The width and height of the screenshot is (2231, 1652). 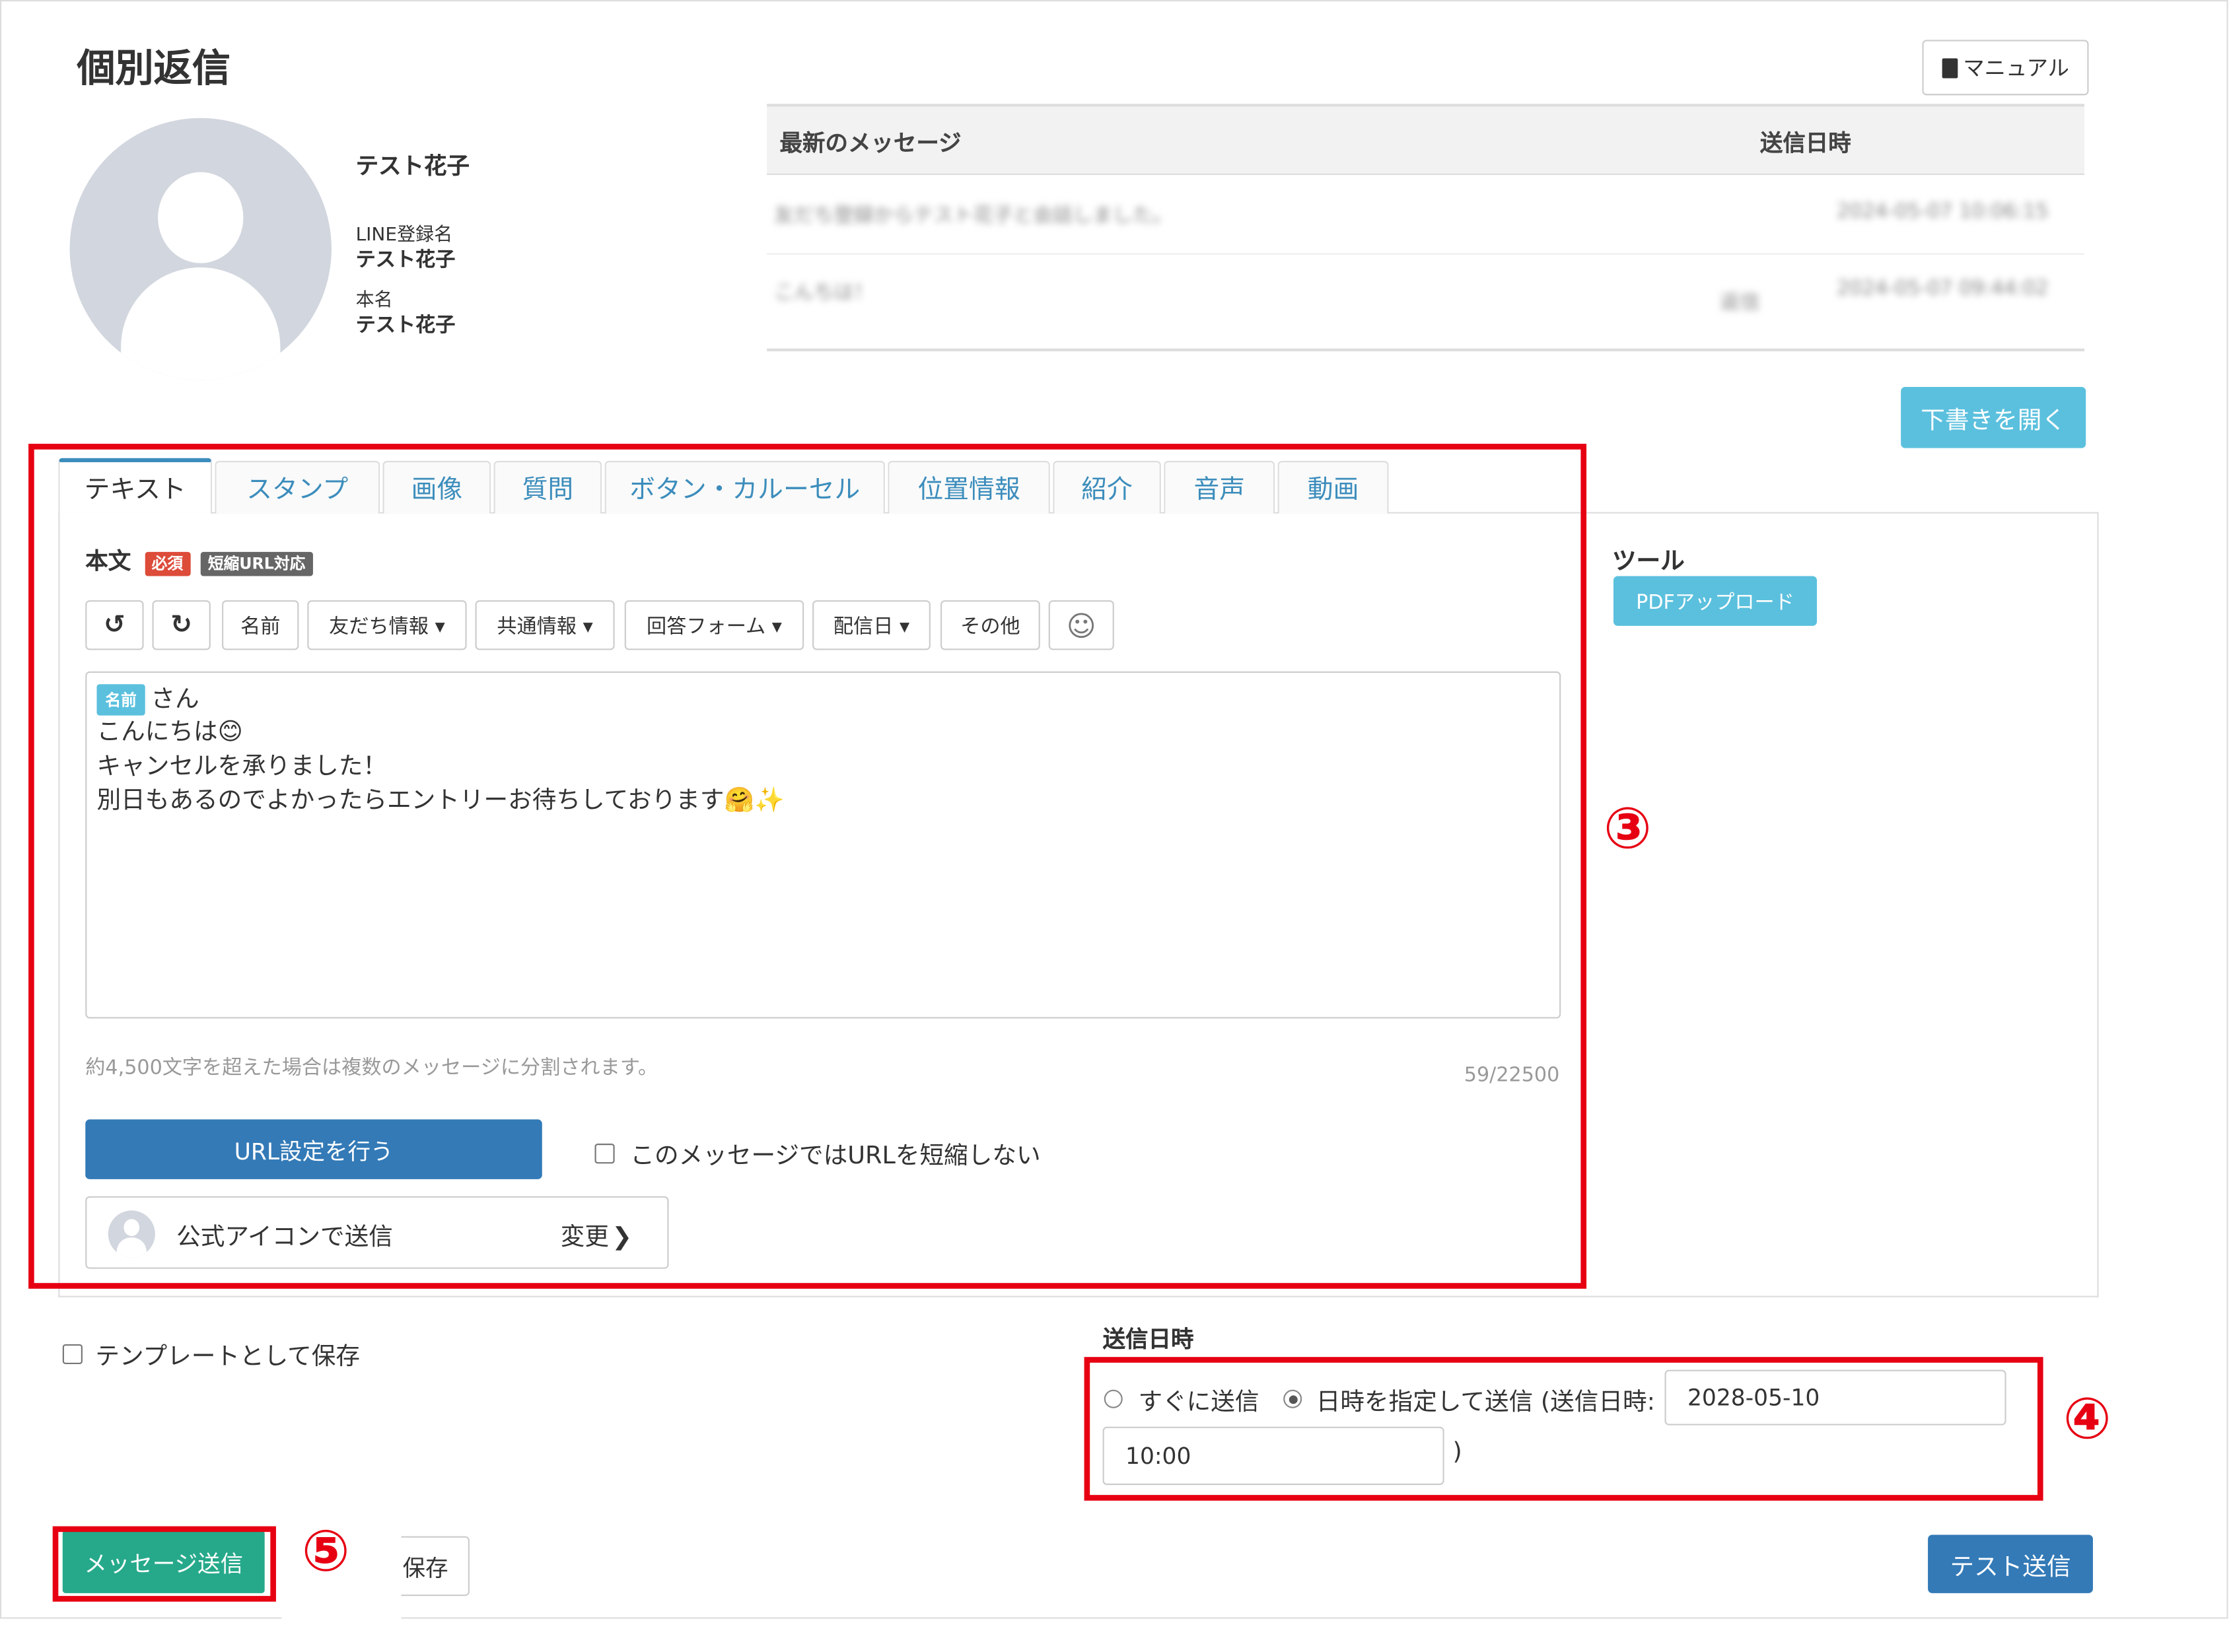 I want to click on annotation-number-5: ⑤, so click(x=325, y=1552).